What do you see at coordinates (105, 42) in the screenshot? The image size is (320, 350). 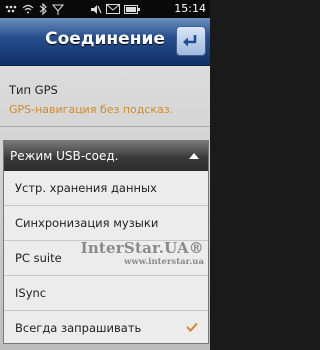 I see `title-bar: Соединение` at bounding box center [105, 42].